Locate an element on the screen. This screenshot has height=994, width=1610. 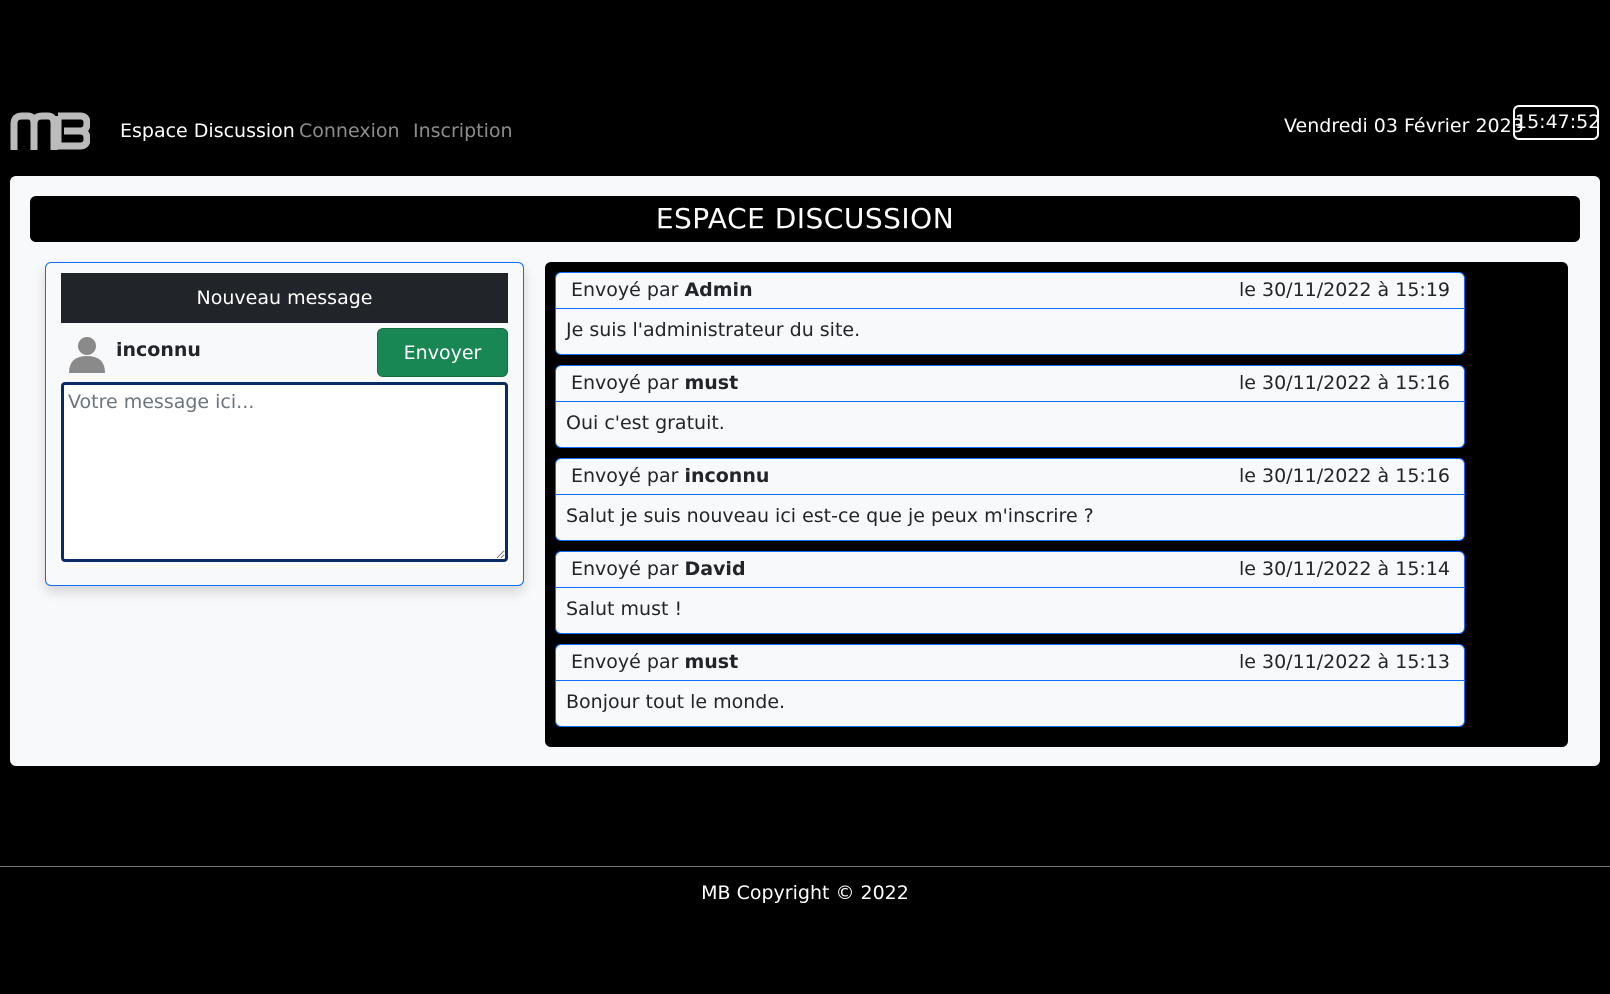
message-header: Envoyé par Admin le 30/11/2022 à 15:19 is located at coordinates (1010, 291).